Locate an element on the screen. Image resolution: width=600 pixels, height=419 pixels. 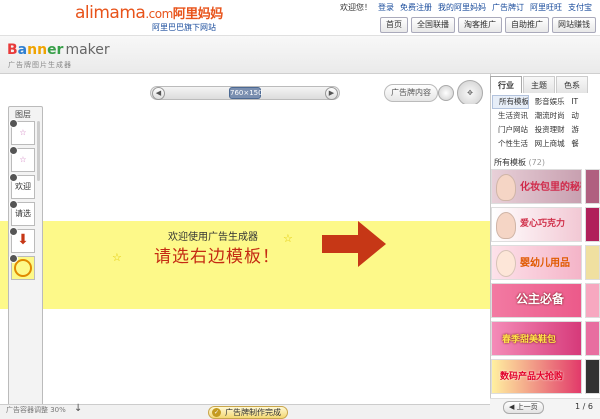
main-nav: 首页 全国联播 淘客推广 自助推广 网站赚钱 is located at coordinates (488, 25).